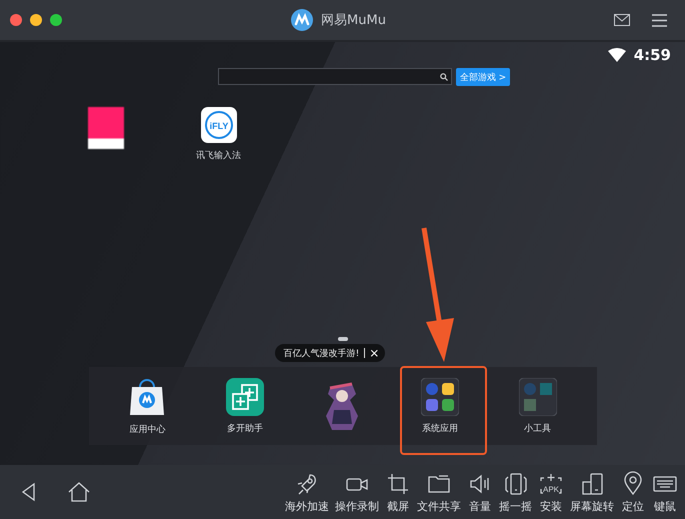  I want to click on app-logo-icon, so click(302, 20).